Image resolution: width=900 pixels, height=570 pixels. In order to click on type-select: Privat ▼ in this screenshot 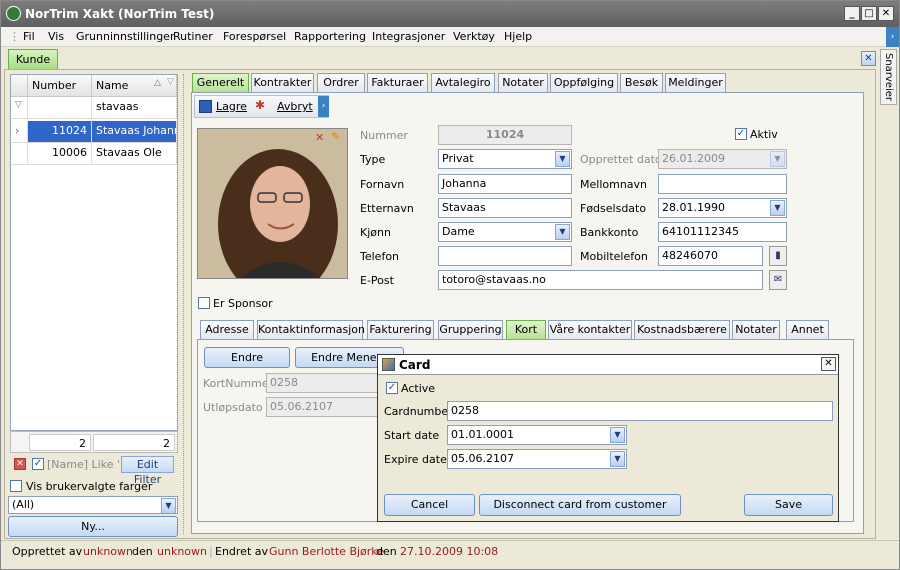, I will do `click(505, 159)`.